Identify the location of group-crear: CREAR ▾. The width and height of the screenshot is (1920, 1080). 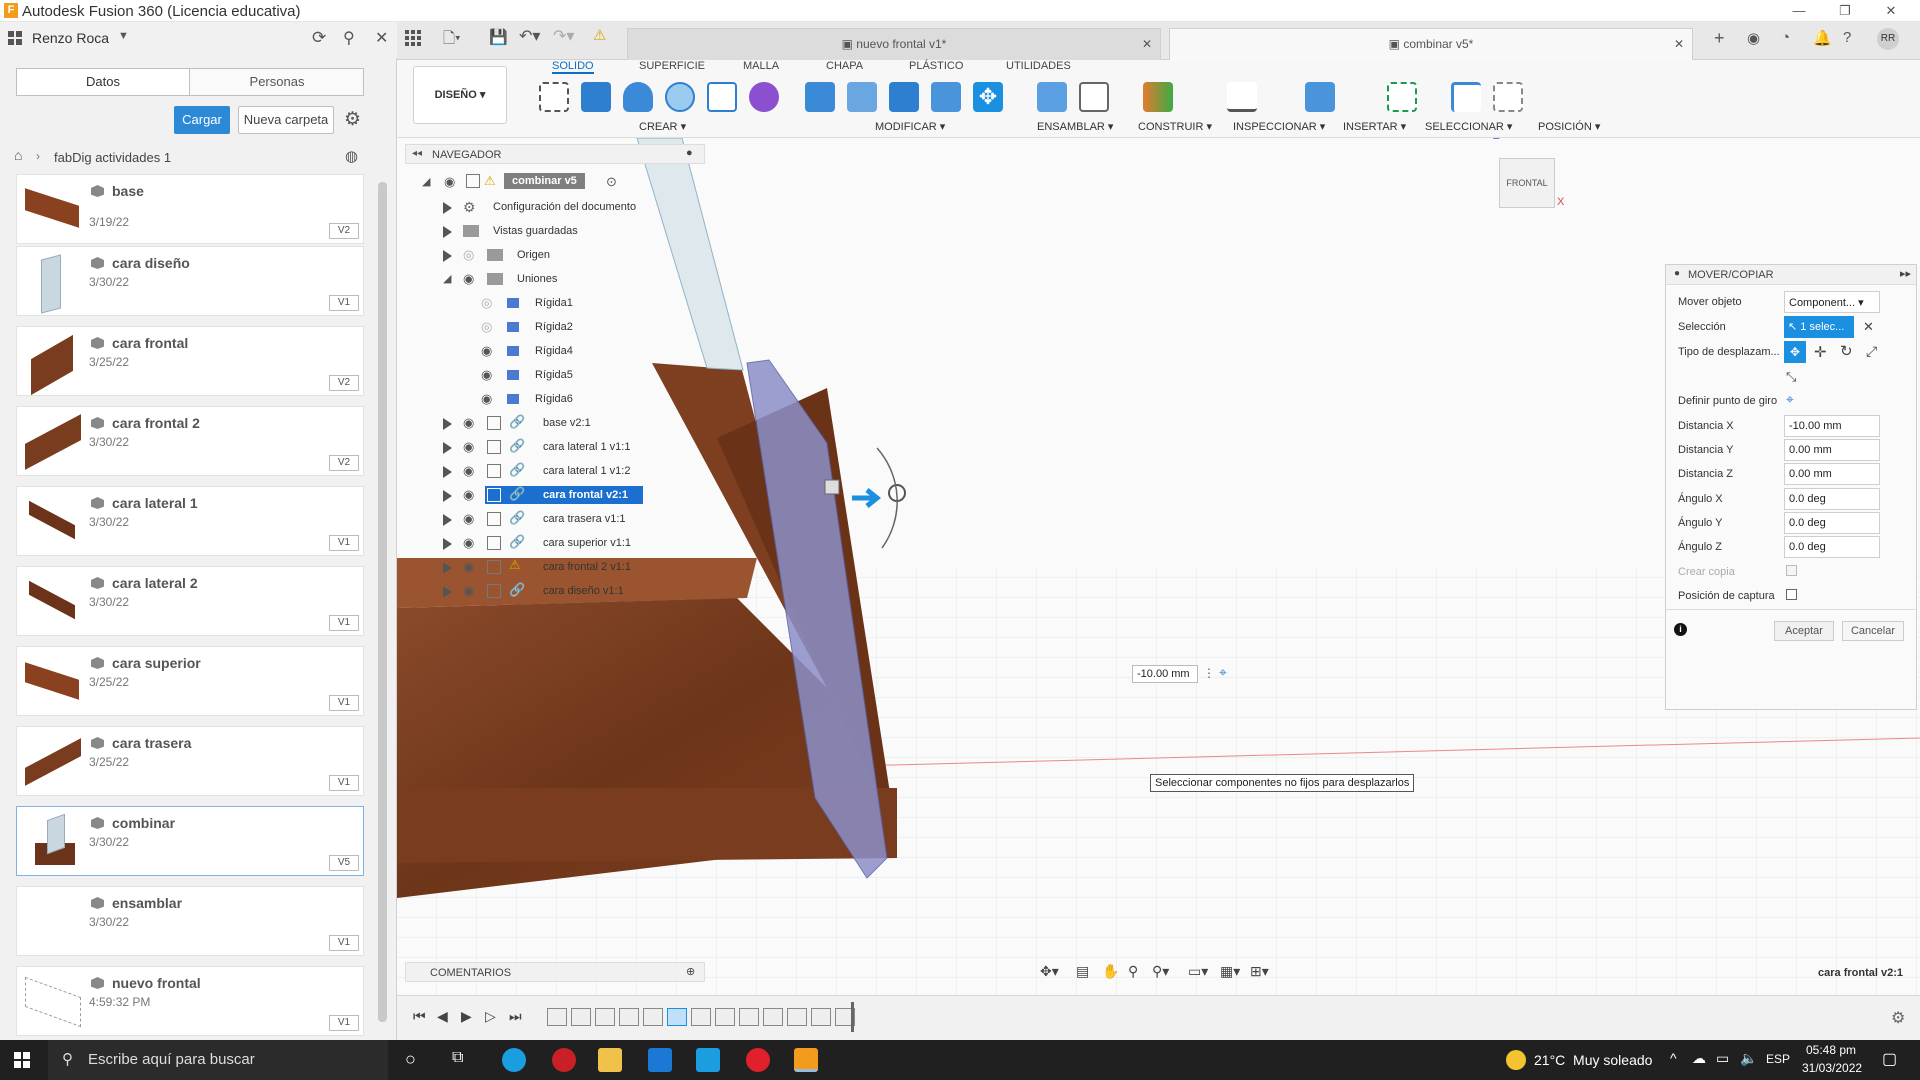
(662, 126).